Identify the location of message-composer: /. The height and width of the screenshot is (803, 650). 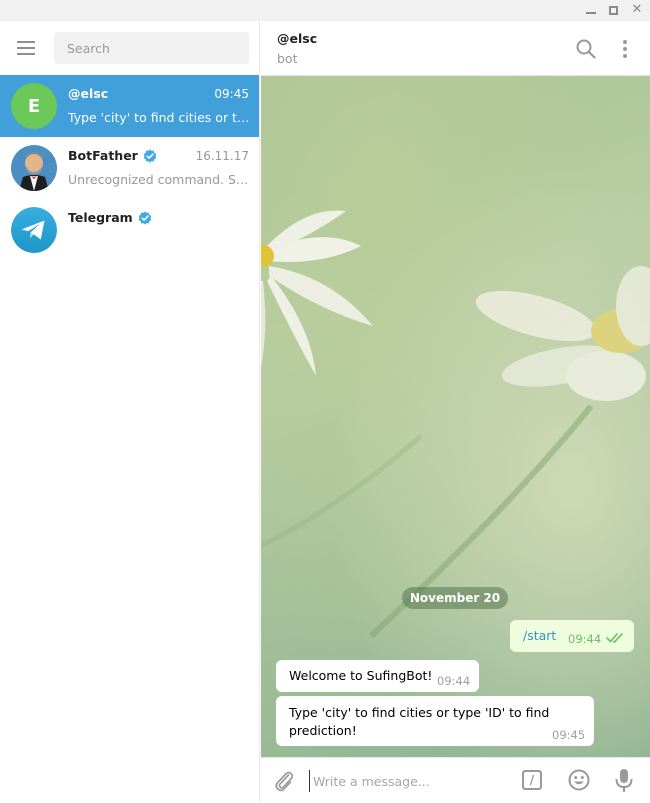
(455, 780).